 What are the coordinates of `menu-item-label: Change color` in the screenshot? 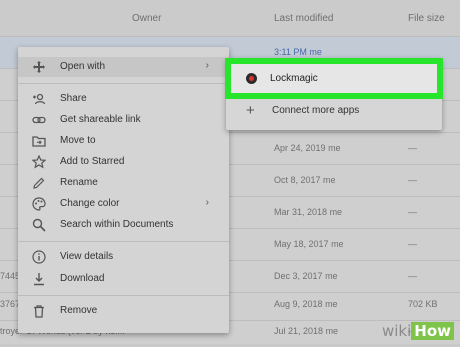 It's located at (90, 203).